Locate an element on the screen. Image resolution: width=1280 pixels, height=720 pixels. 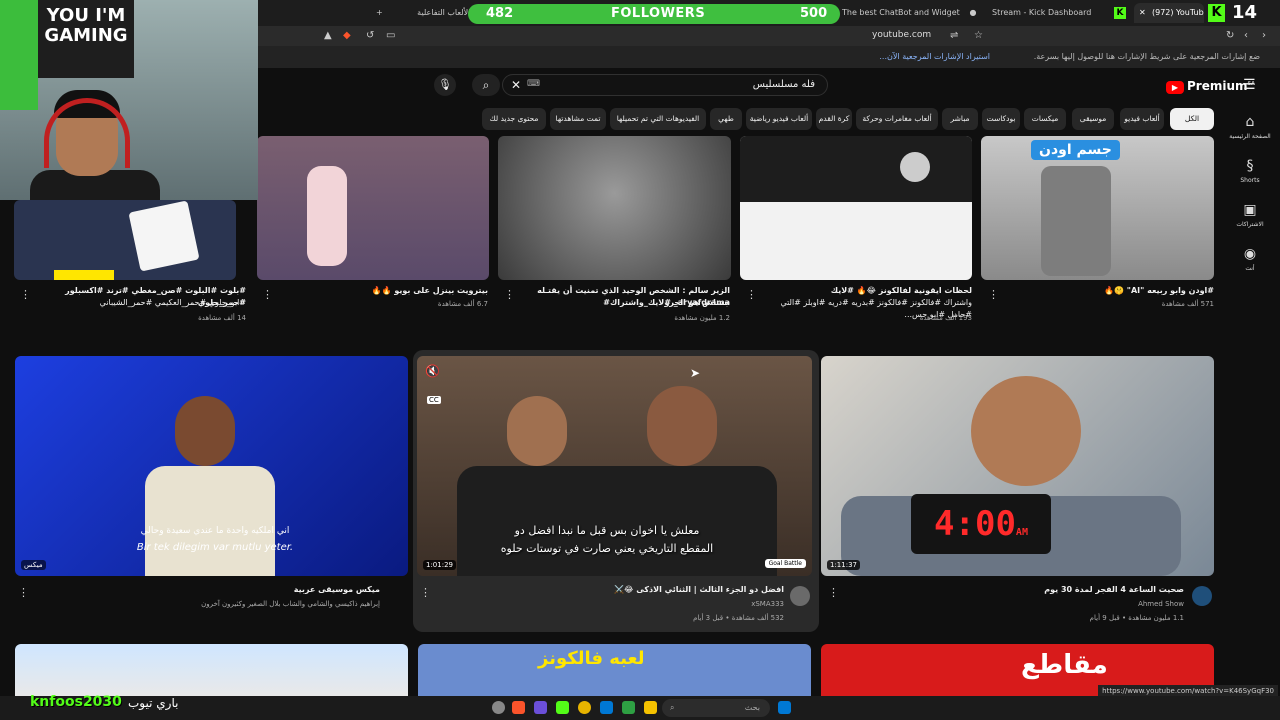
channel-name: Ahmed Show is located at coordinates (1042, 604).